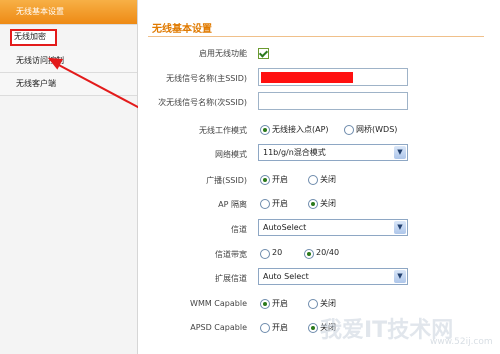  What do you see at coordinates (33, 37) in the screenshot?
I see `sidebar-item-encryption: 无线加密` at bounding box center [33, 37].